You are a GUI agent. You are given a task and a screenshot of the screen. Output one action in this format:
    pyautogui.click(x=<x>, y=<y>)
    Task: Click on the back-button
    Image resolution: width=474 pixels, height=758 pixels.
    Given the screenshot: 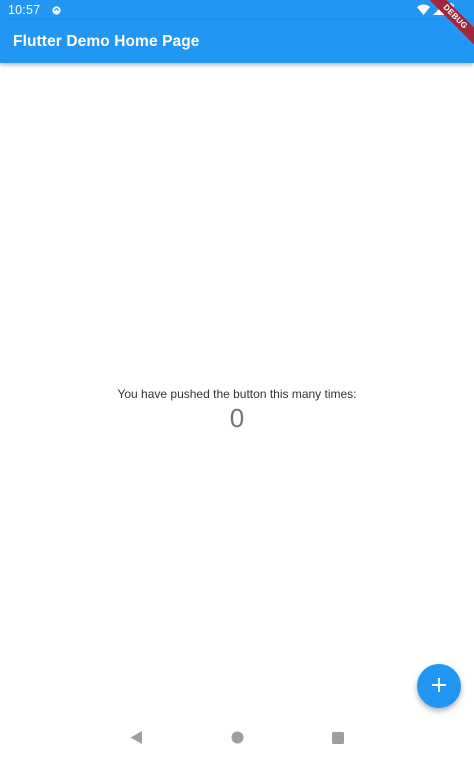 What is the action you would take?
    pyautogui.click(x=136, y=740)
    